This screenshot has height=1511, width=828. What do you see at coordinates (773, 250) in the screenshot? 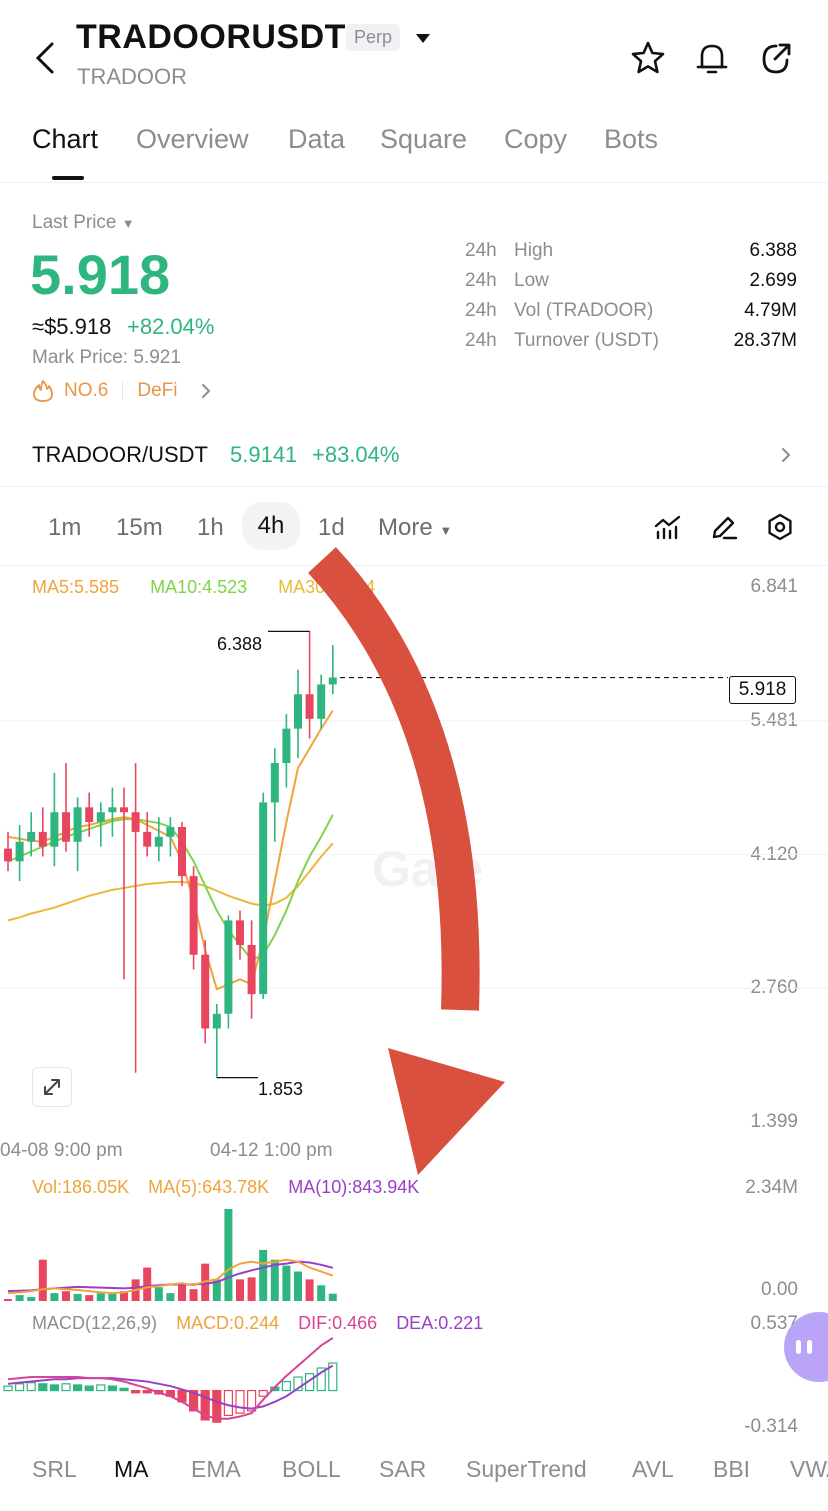
I see `stat-value: 6.388` at bounding box center [773, 250].